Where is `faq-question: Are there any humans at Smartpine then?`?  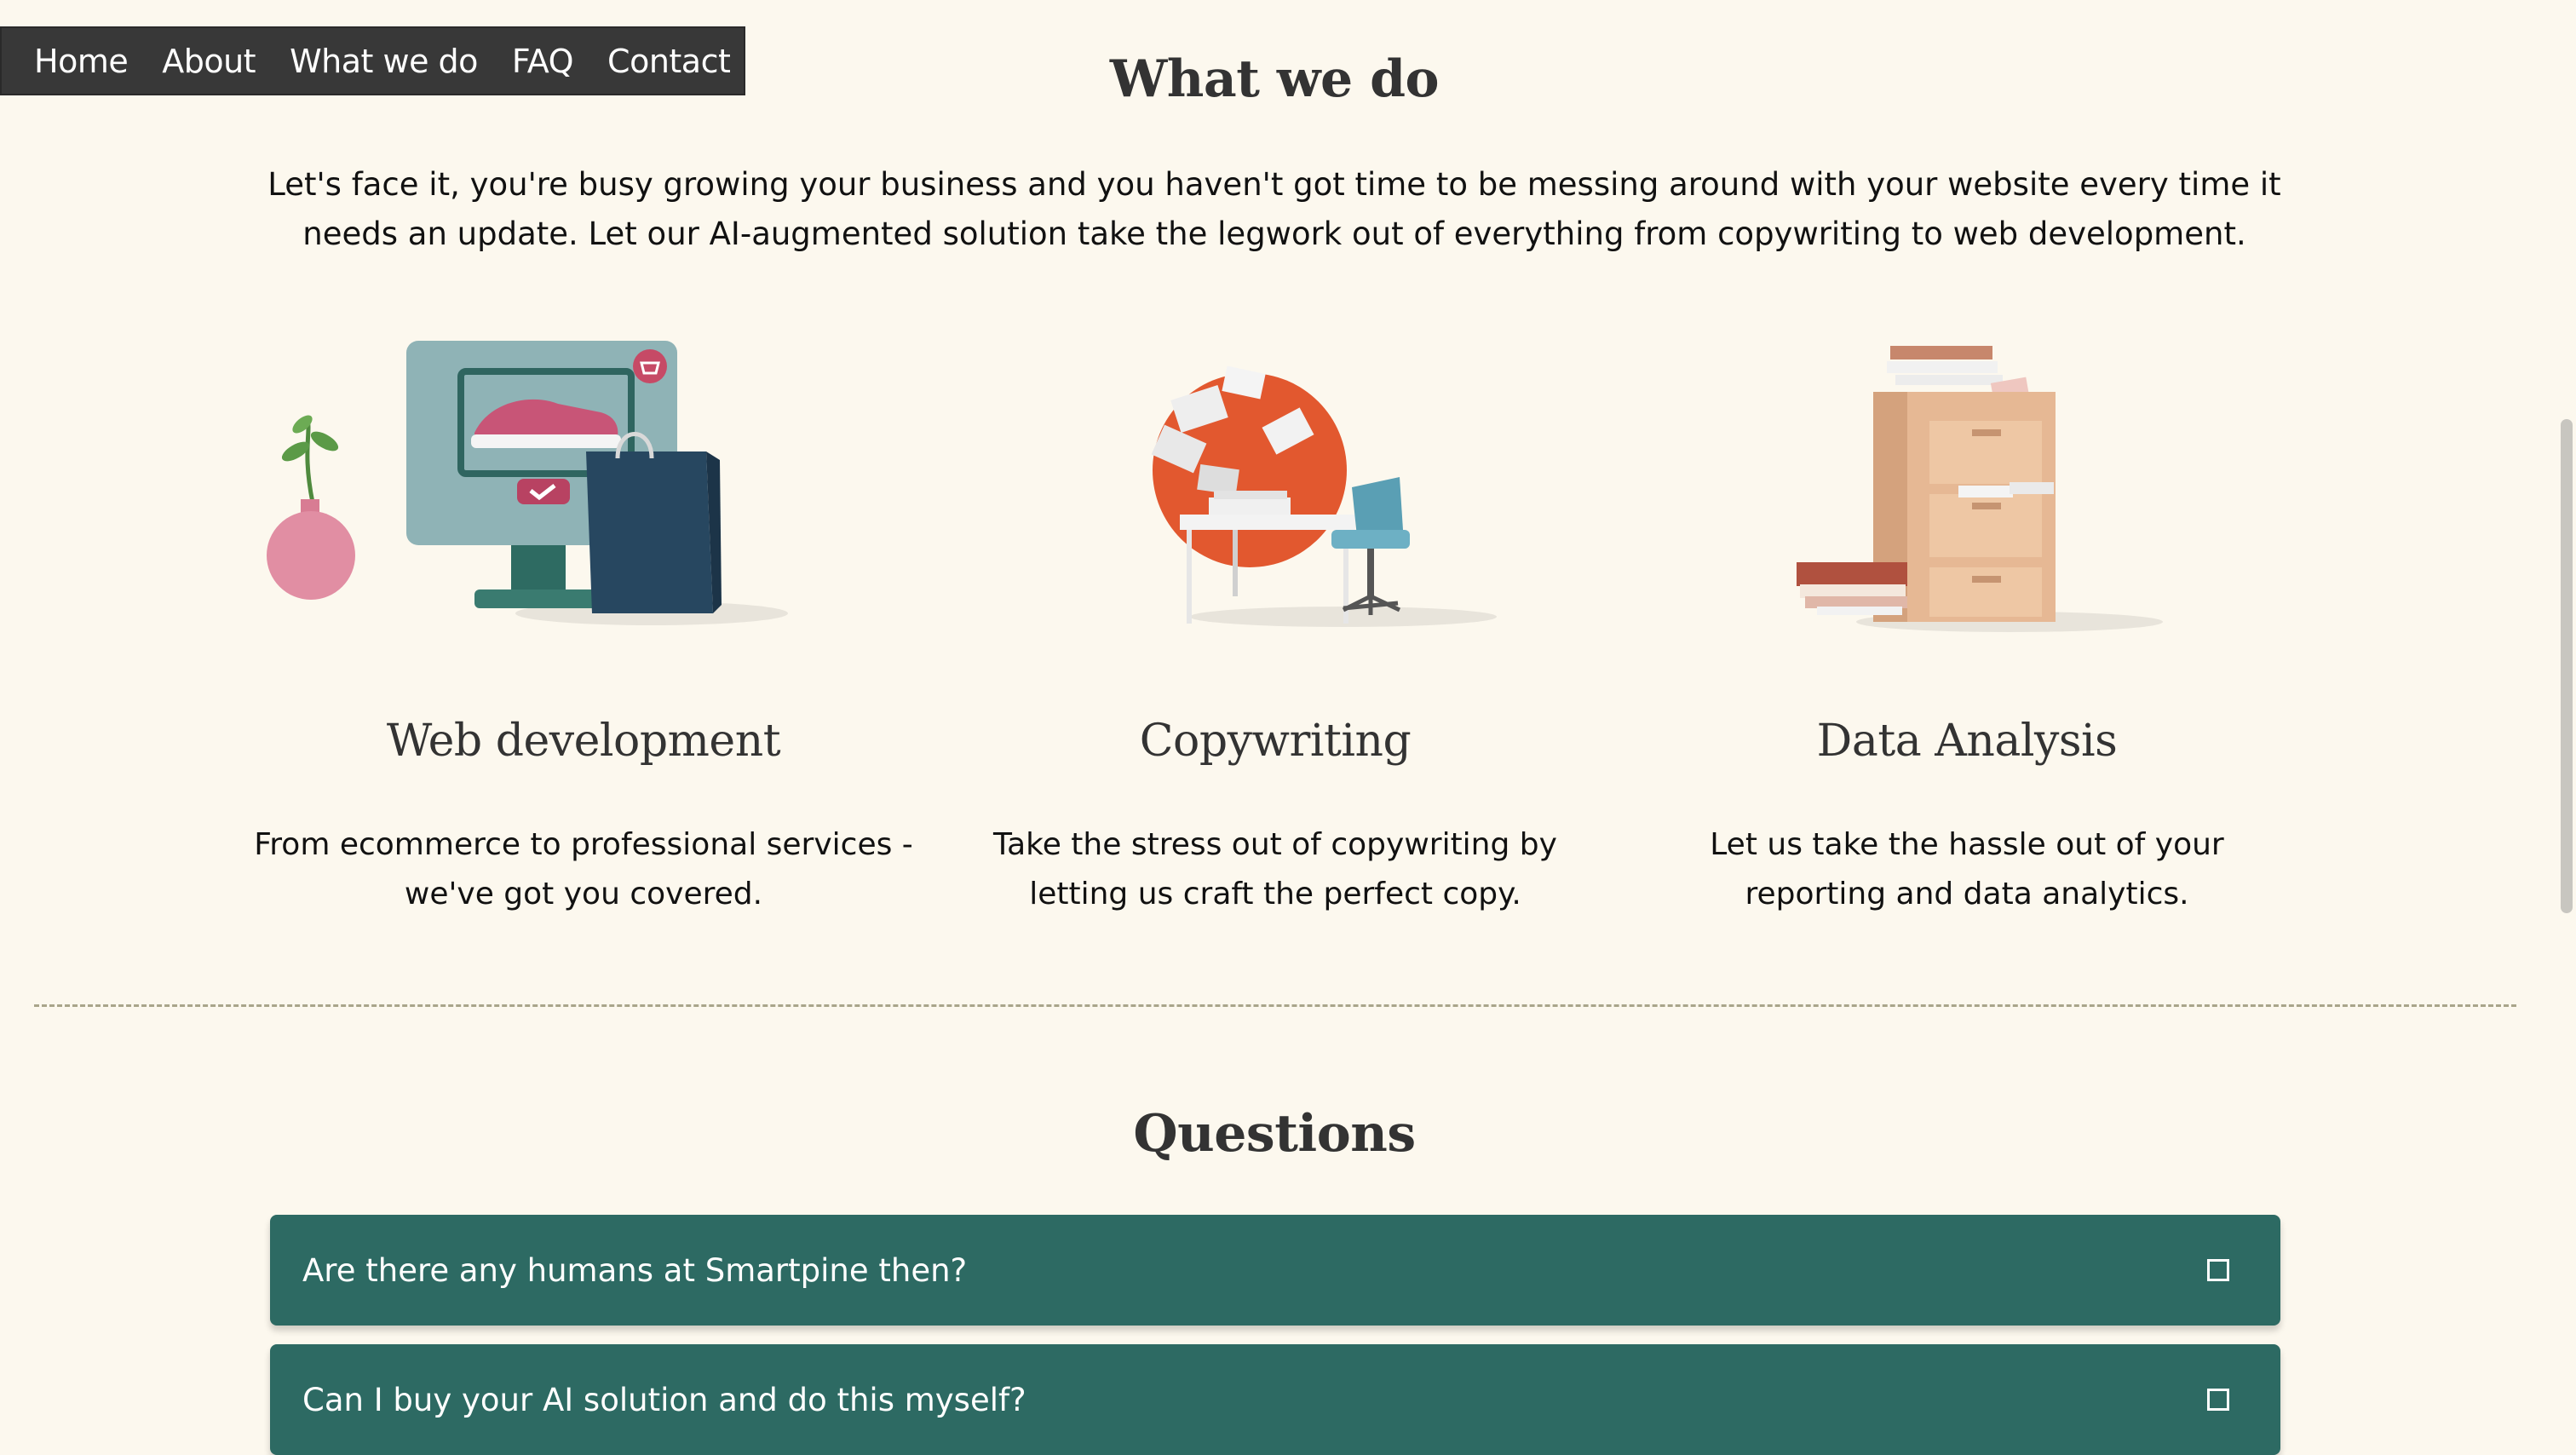
faq-question: Are there any humans at Smartpine then? is located at coordinates (635, 1270).